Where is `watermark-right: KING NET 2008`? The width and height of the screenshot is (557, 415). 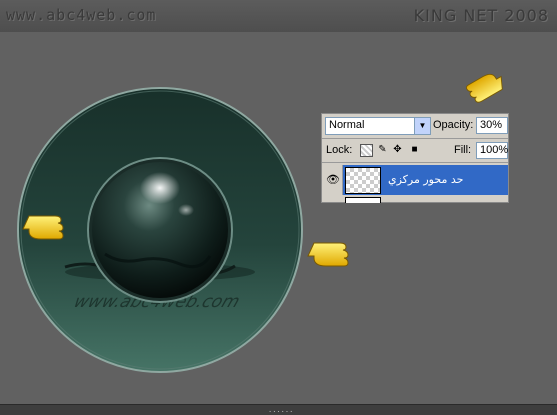
watermark-right: KING NET 2008 is located at coordinates (481, 15).